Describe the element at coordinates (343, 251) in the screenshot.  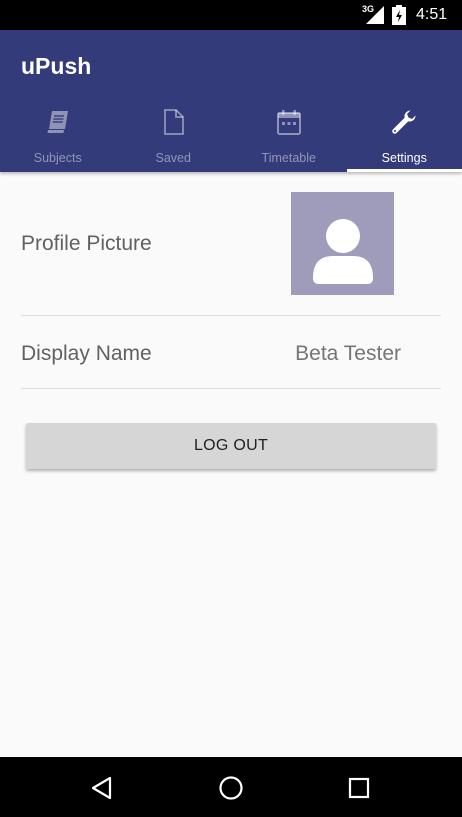
I see `person-icon` at that location.